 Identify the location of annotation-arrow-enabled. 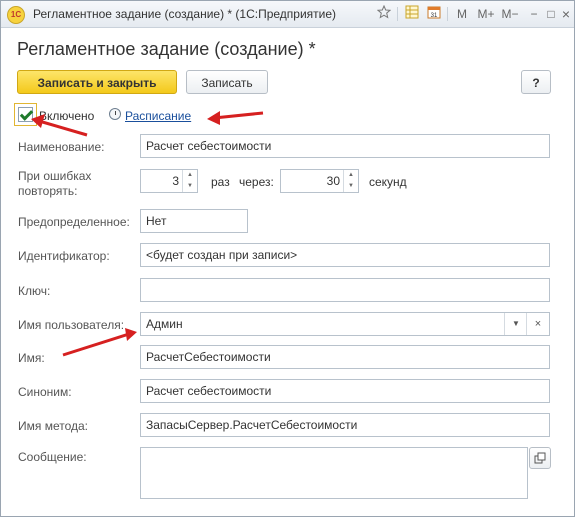
(63, 128).